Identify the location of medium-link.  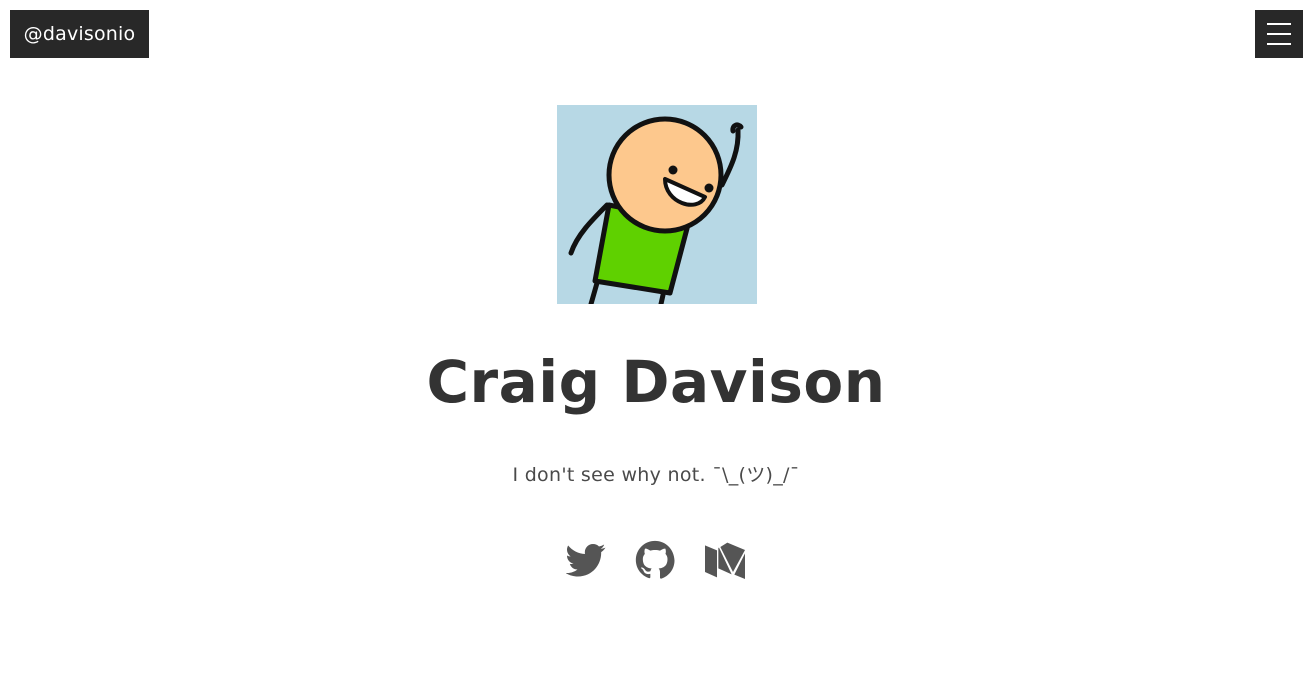
(725, 560).